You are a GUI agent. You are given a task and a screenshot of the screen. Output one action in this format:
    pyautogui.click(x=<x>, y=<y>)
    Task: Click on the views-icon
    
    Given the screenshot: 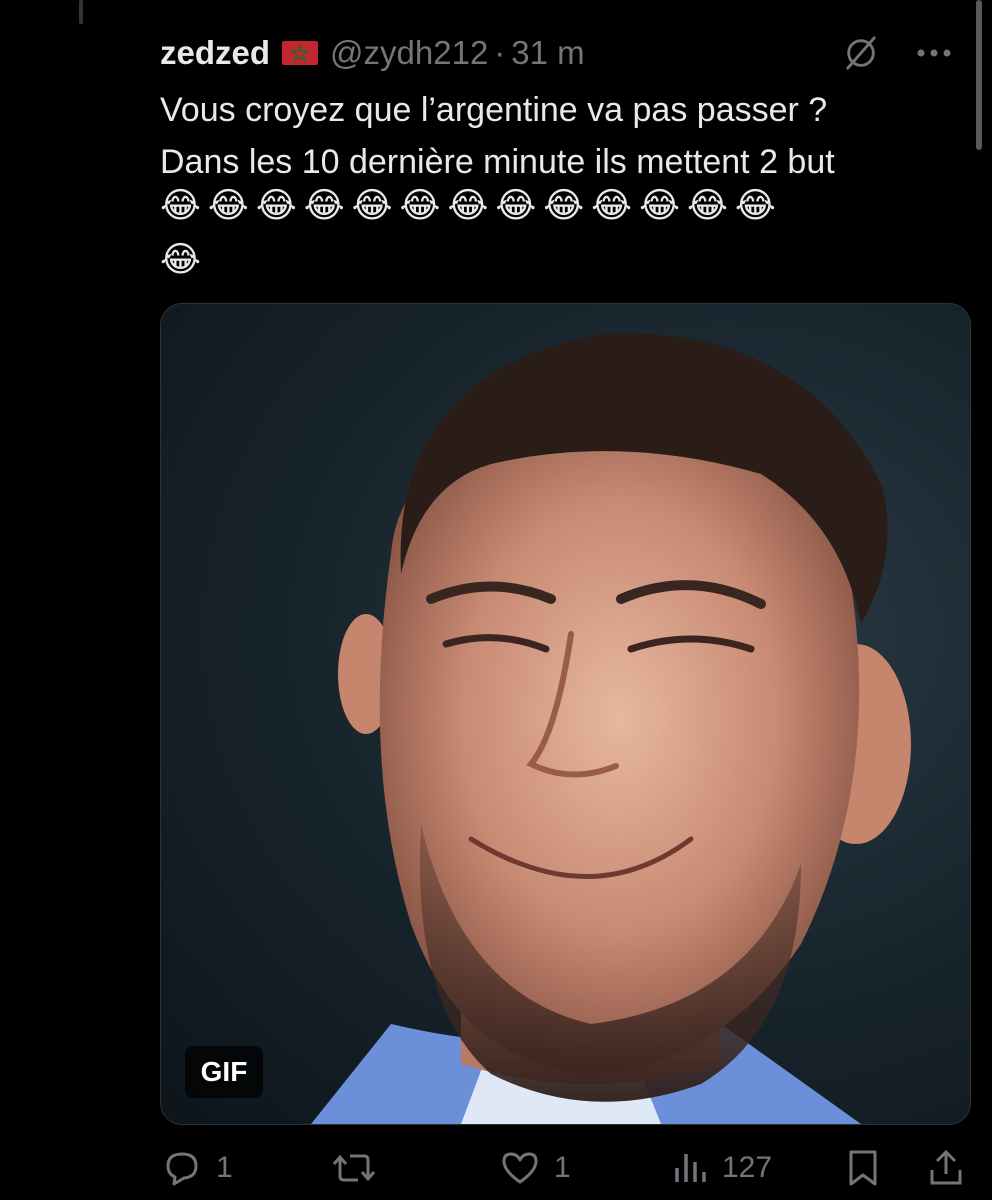 What is the action you would take?
    pyautogui.click(x=690, y=1168)
    